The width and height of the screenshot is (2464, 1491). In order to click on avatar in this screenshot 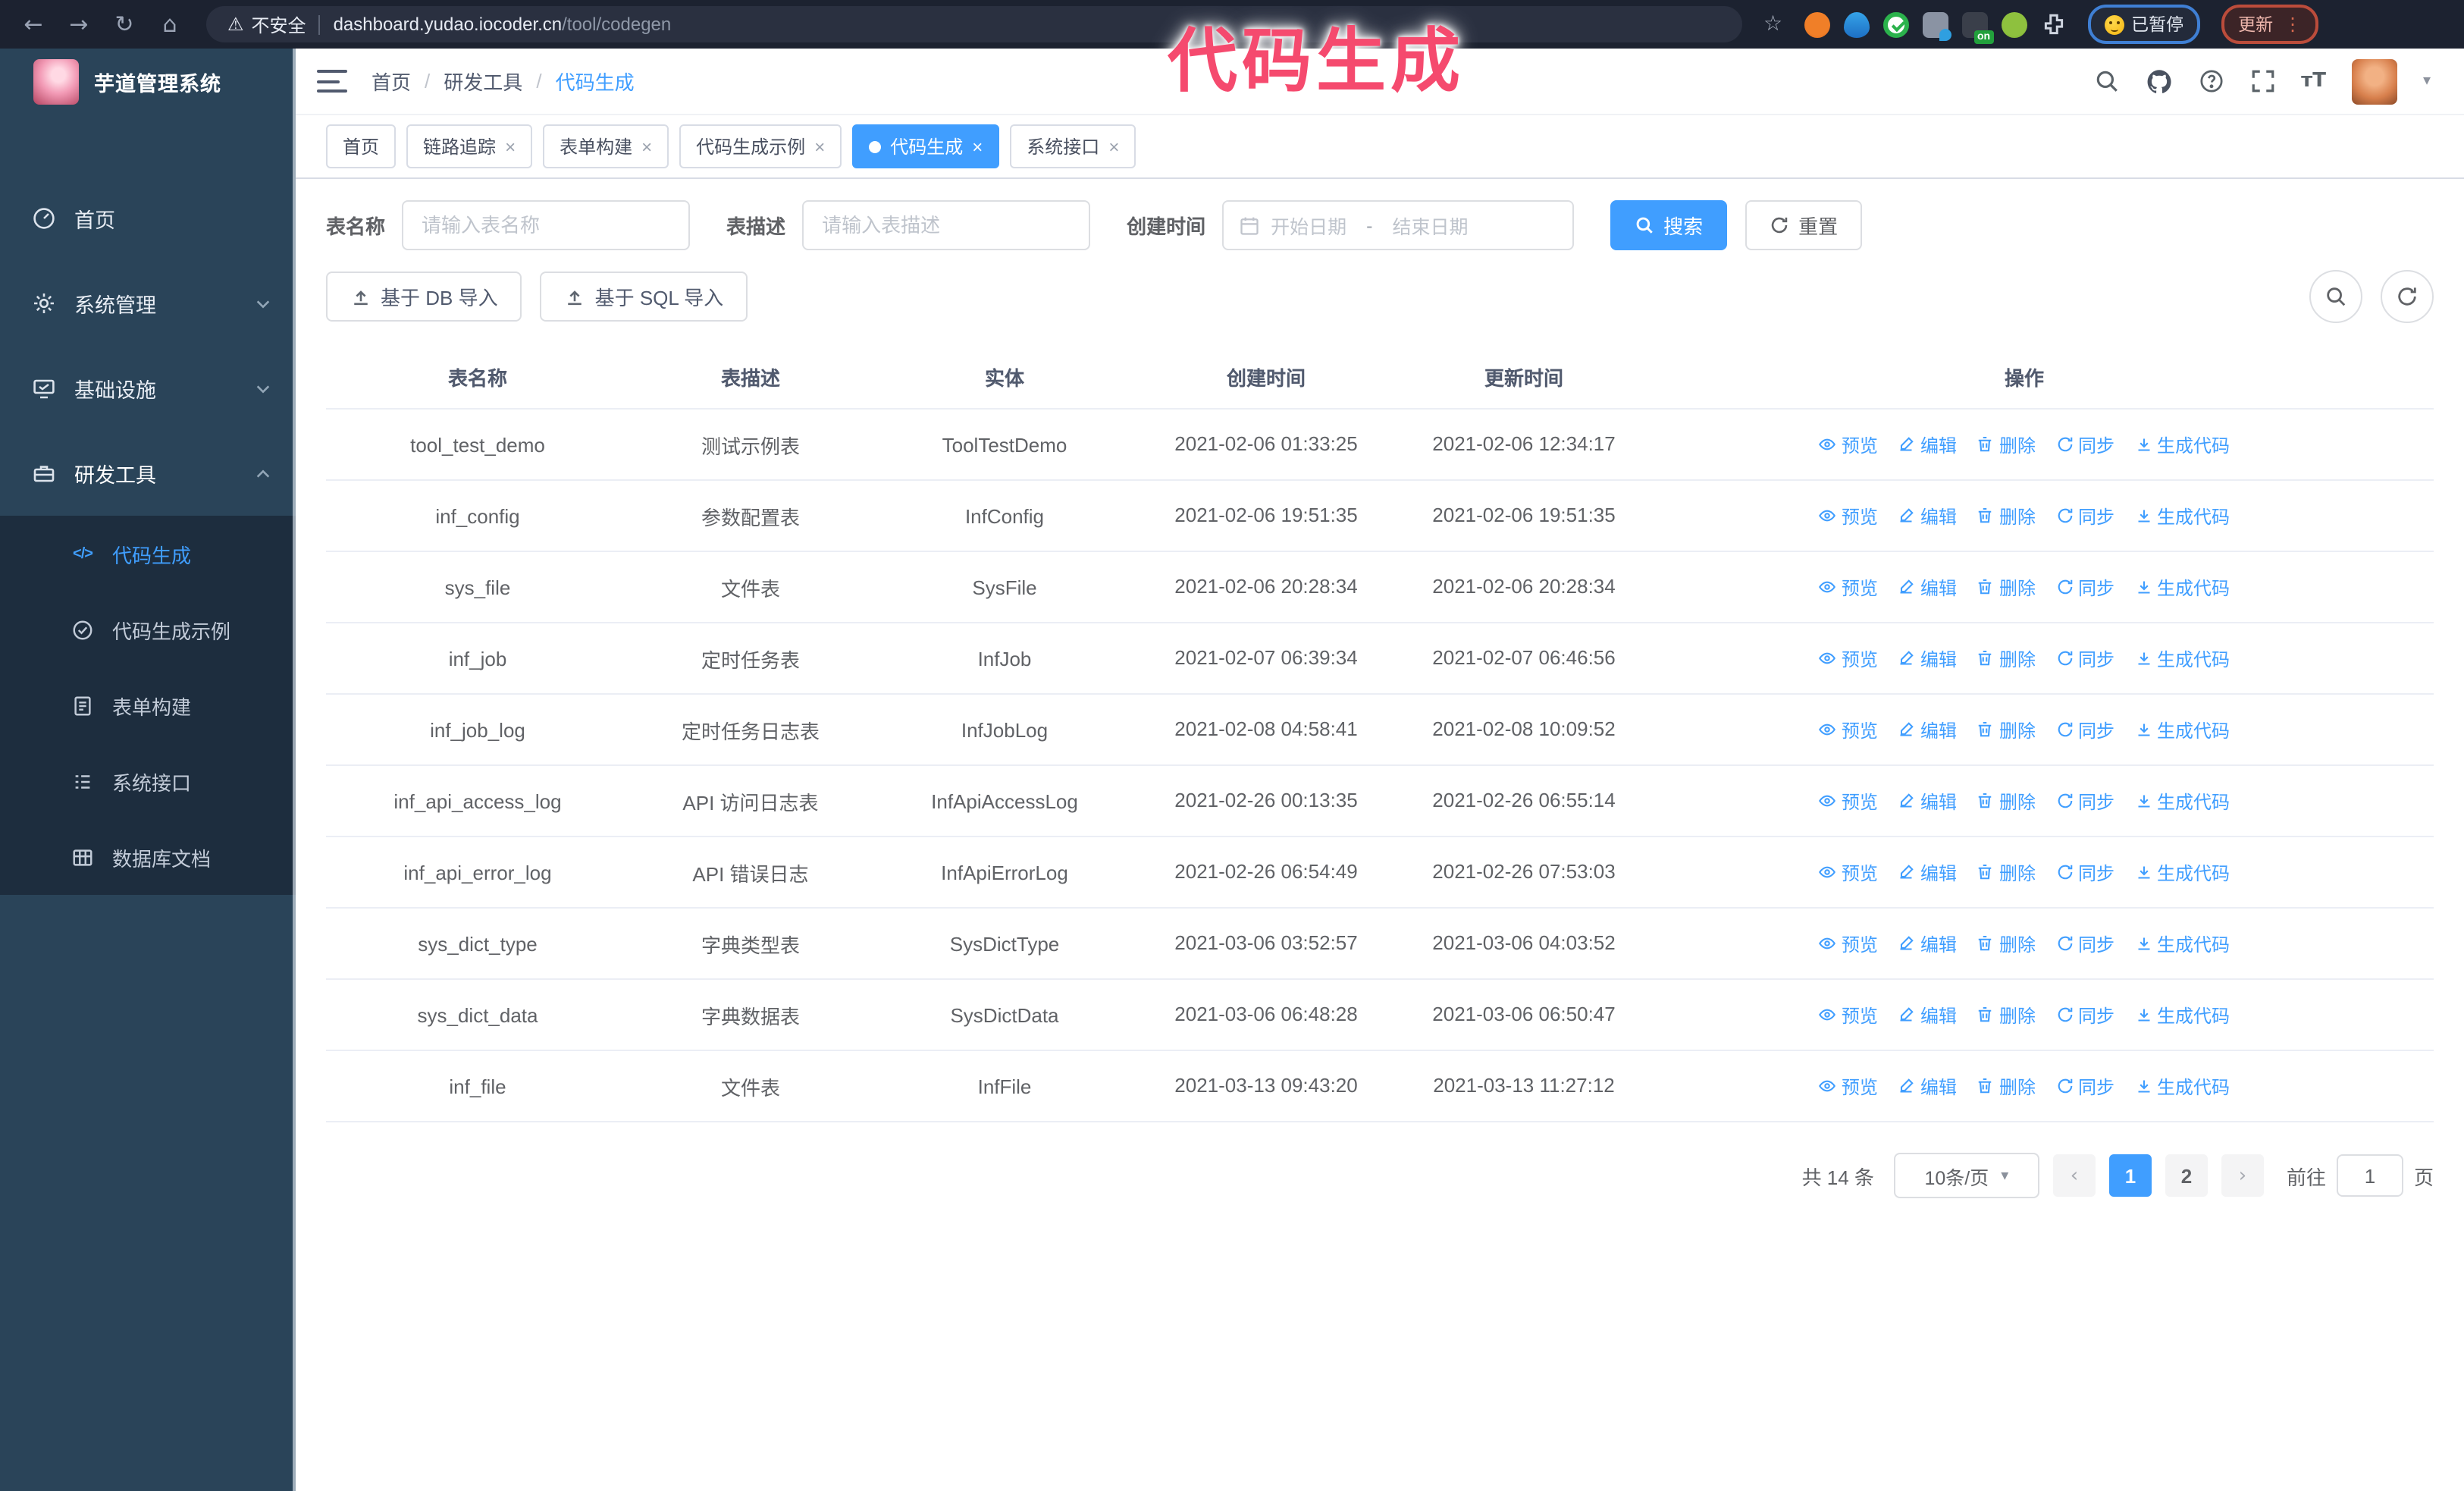, I will do `click(2374, 81)`.